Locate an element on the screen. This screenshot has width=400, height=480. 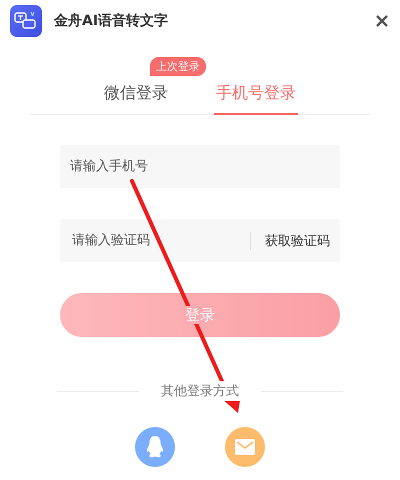
email-login-button is located at coordinates (245, 447).